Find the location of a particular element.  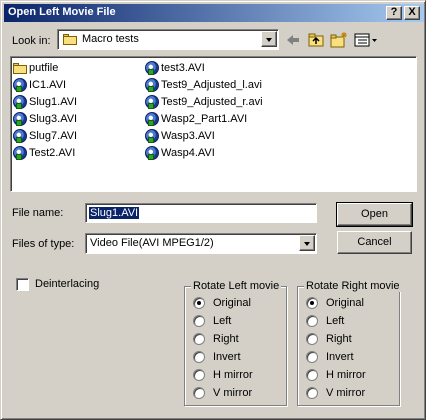

file-item: Slug3.AVI is located at coordinates (45, 119).